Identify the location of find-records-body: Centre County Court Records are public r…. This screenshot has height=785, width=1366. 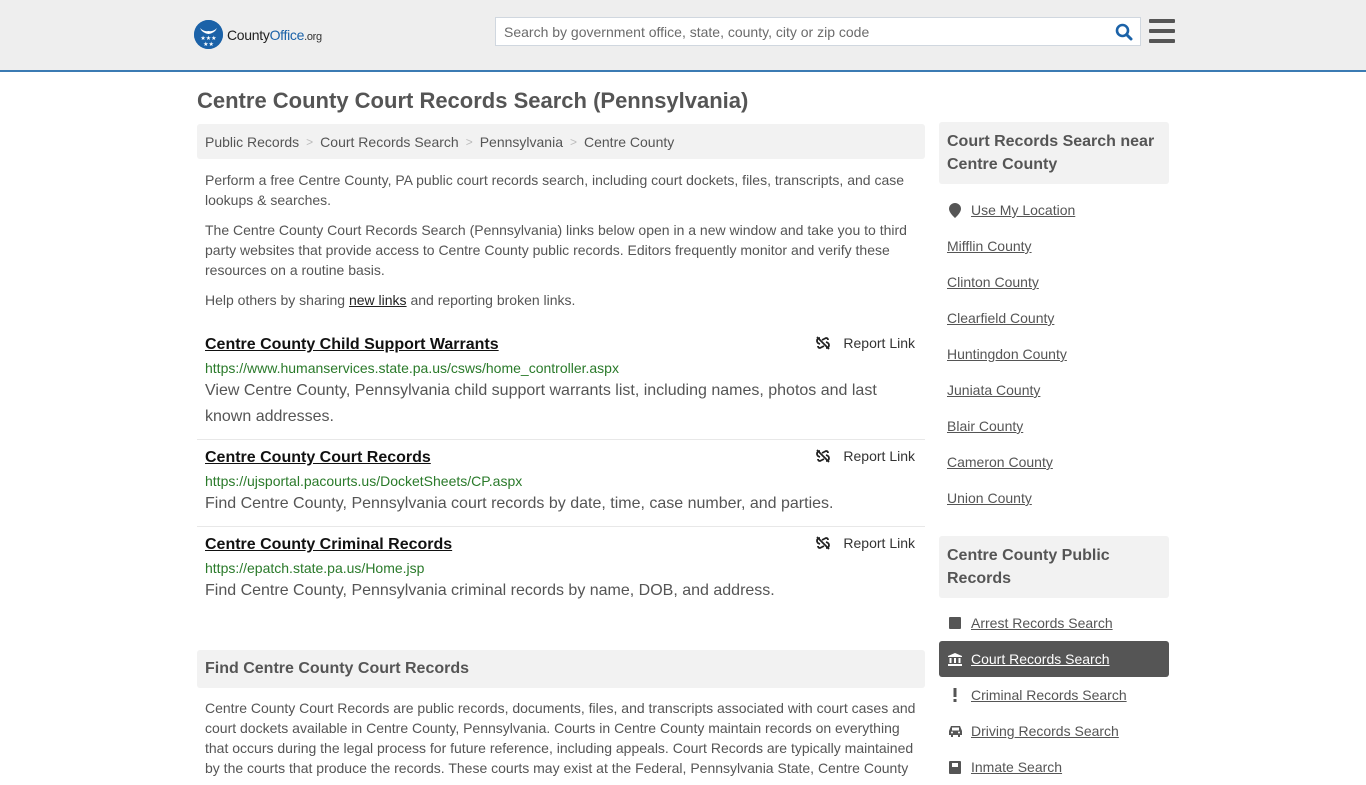
(560, 738).